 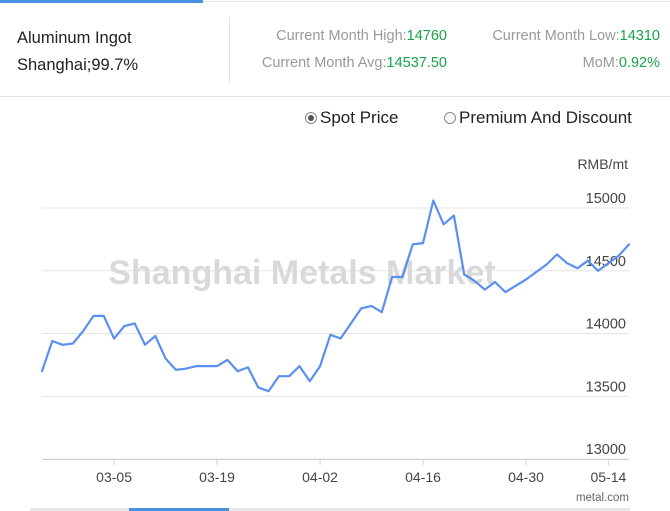 What do you see at coordinates (114, 477) in the screenshot?
I see `x-tick-label: 03-05` at bounding box center [114, 477].